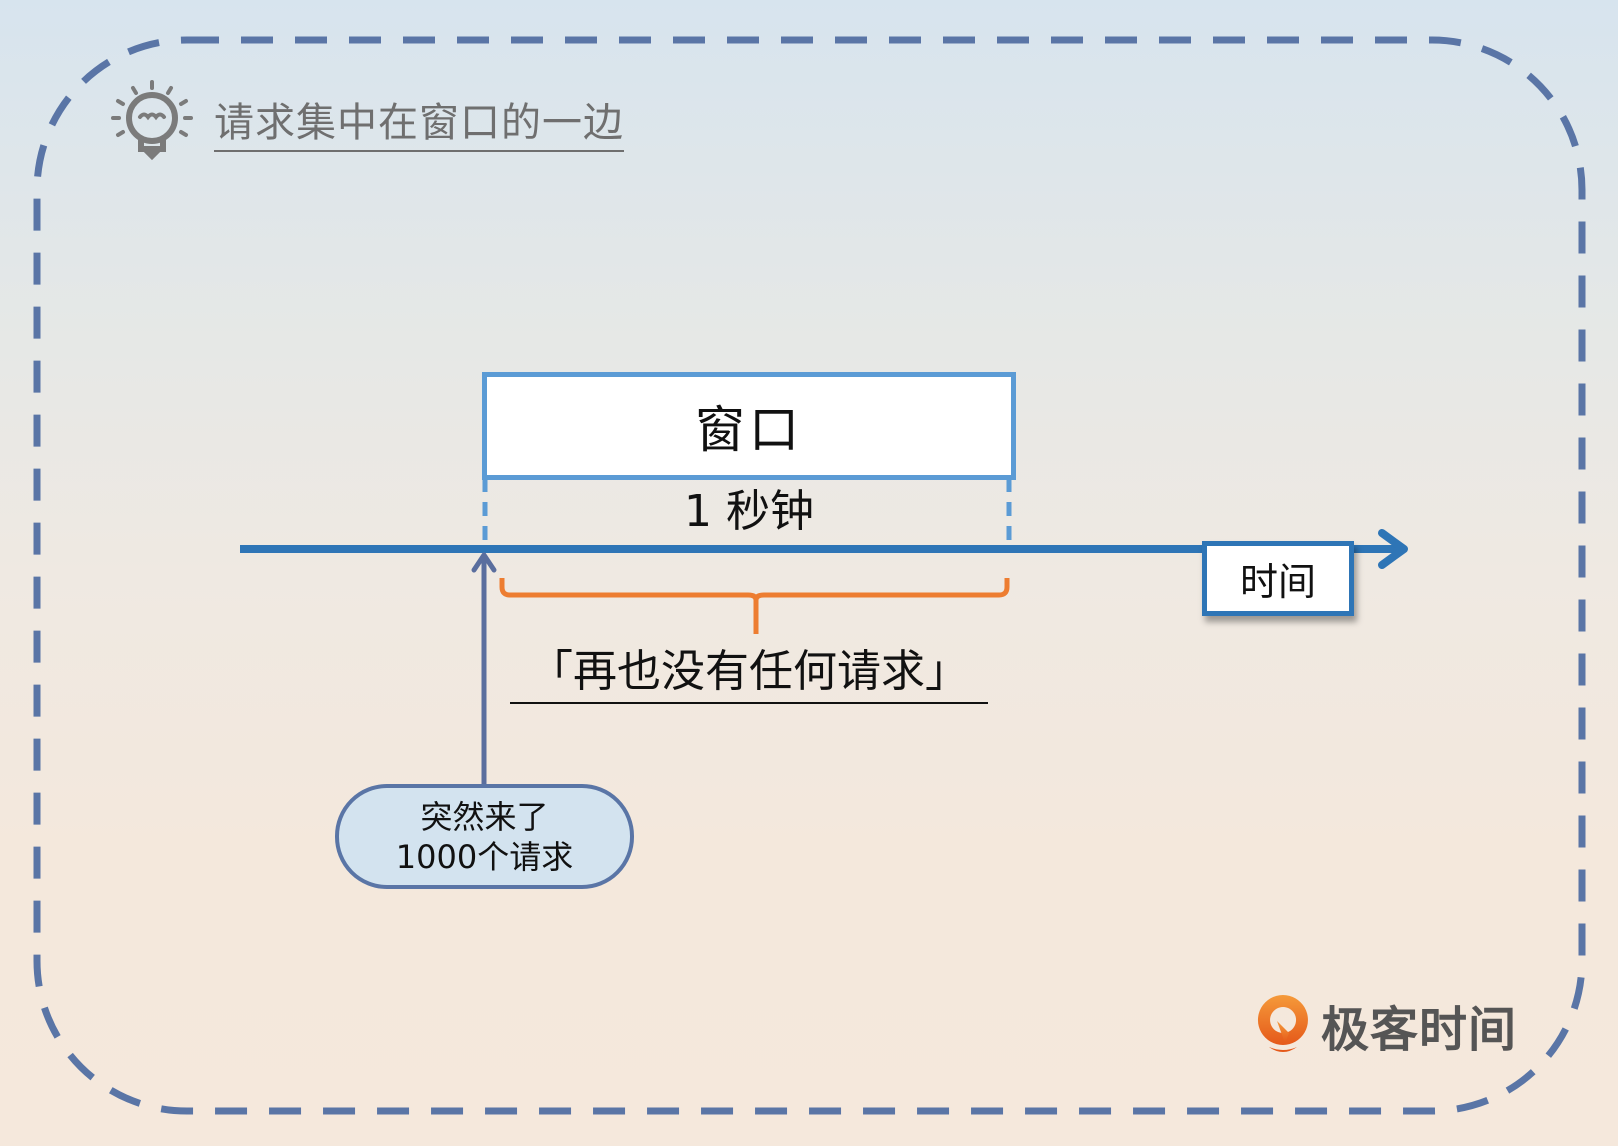 The image size is (1618, 1146). What do you see at coordinates (749, 430) in the screenshot?
I see `window-label: 窗口` at bounding box center [749, 430].